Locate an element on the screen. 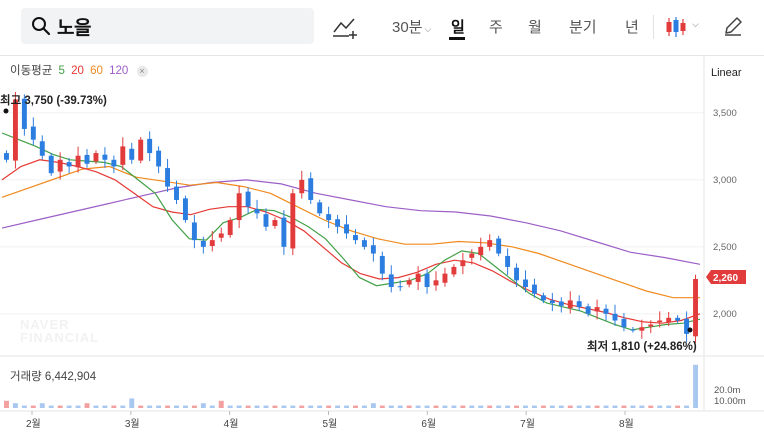 This screenshot has height=433, width=764. period-30min-label: 30분 is located at coordinates (407, 27).